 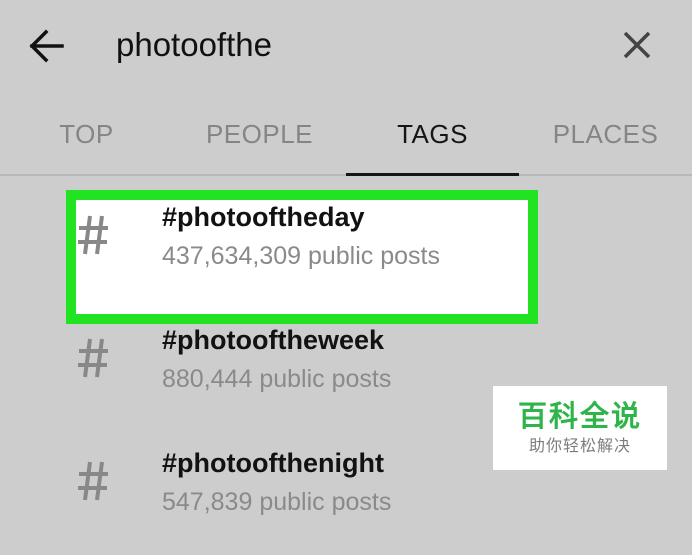 I want to click on tag-name: #photooftheday, so click(x=263, y=217).